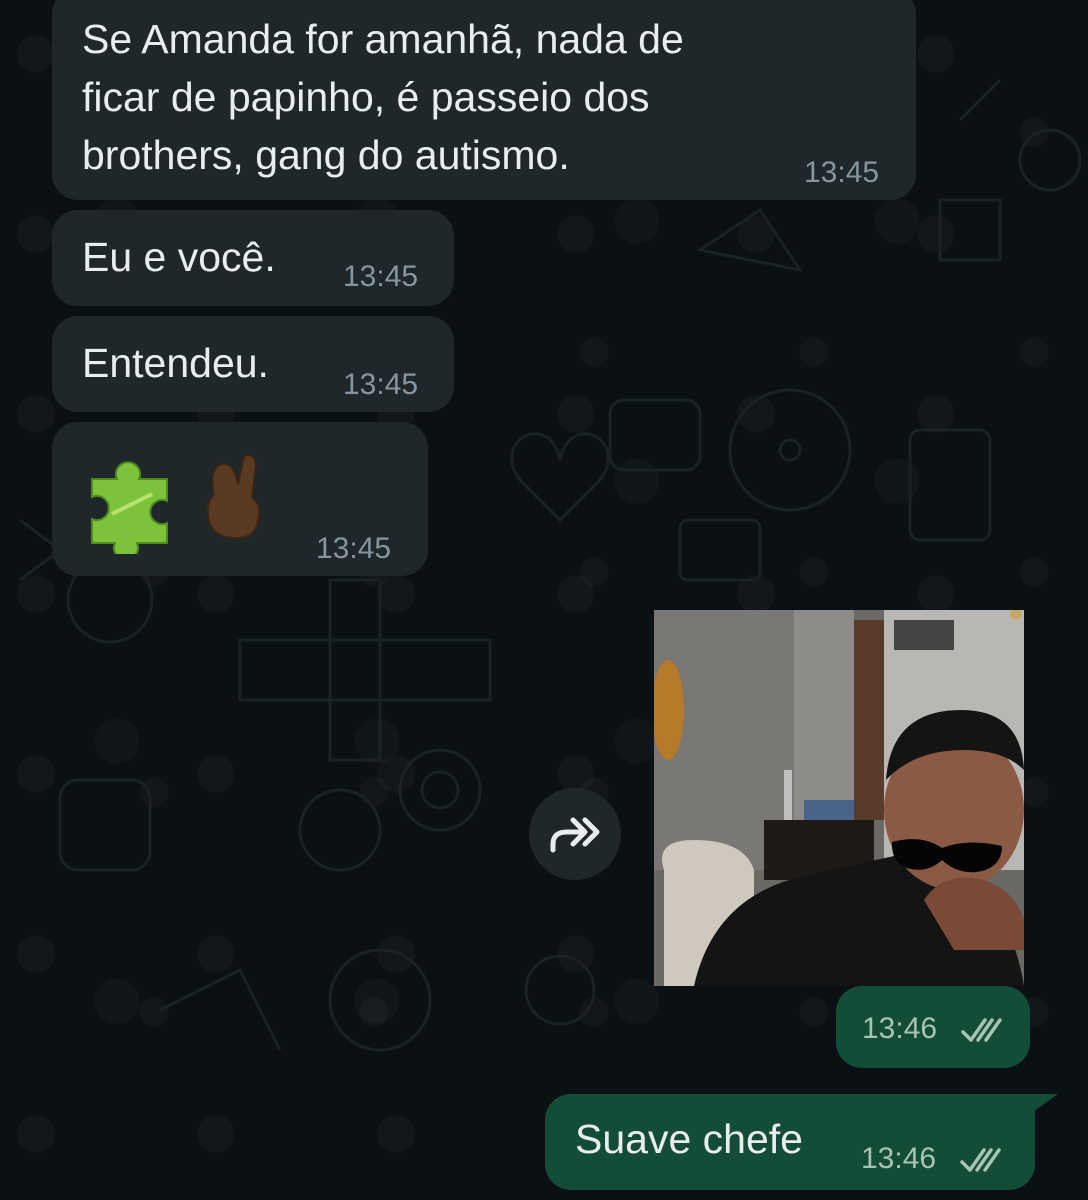 This screenshot has height=1200, width=1088. I want to click on message-text: Eu e você., so click(179, 257).